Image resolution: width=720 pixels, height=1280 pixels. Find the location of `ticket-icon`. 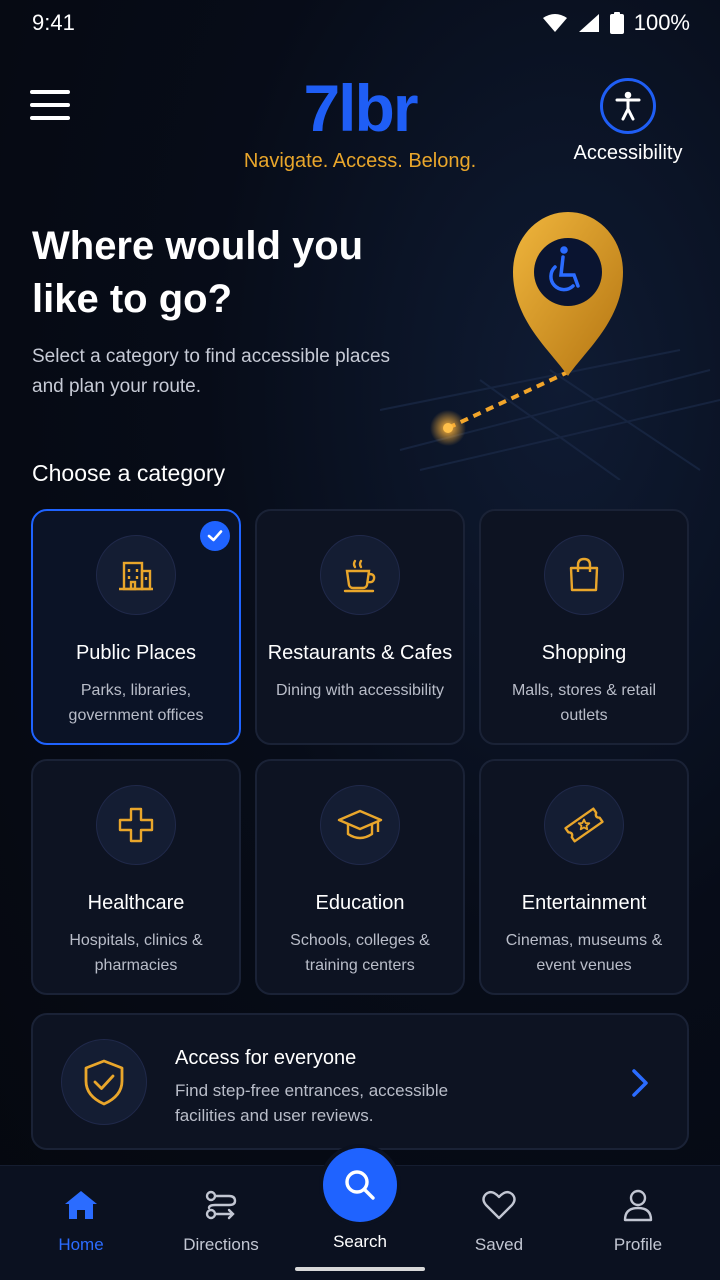

ticket-icon is located at coordinates (584, 825).